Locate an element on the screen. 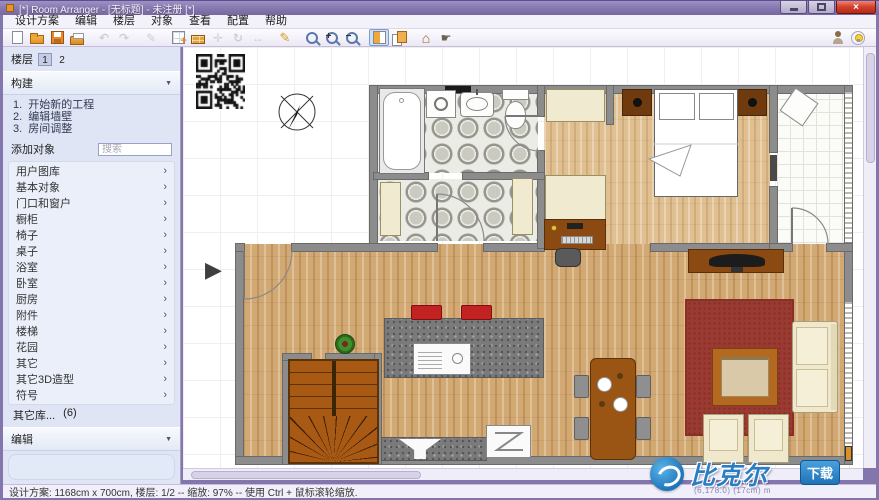 This screenshot has height=500, width=879. zoom-in-button: + is located at coordinates (332, 37).